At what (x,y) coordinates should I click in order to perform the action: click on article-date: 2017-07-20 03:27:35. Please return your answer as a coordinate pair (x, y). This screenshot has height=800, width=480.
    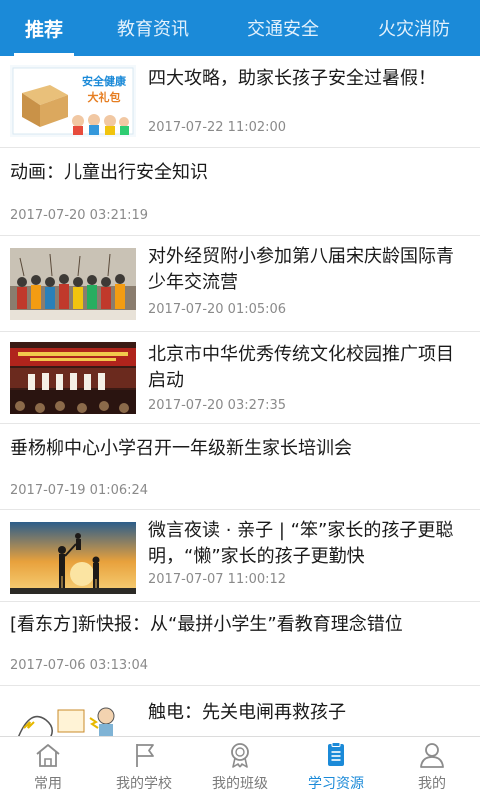
    Looking at the image, I should click on (217, 405).